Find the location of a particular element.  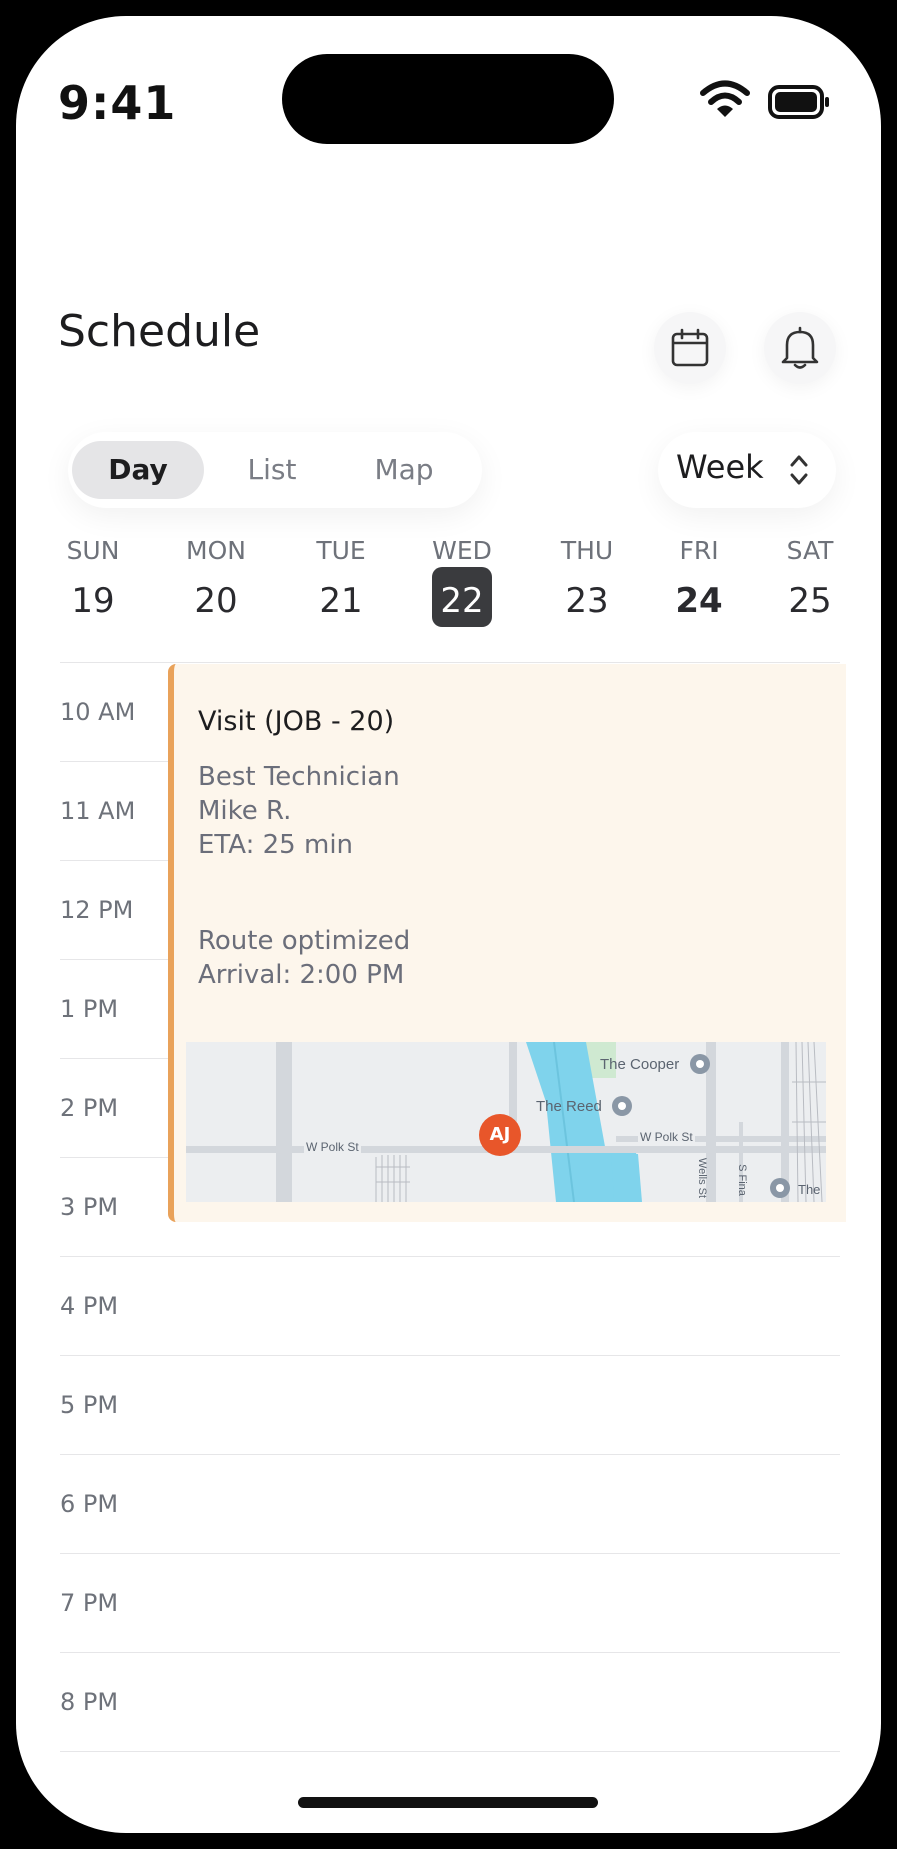

day-name-thu: THU is located at coordinates (587, 550).